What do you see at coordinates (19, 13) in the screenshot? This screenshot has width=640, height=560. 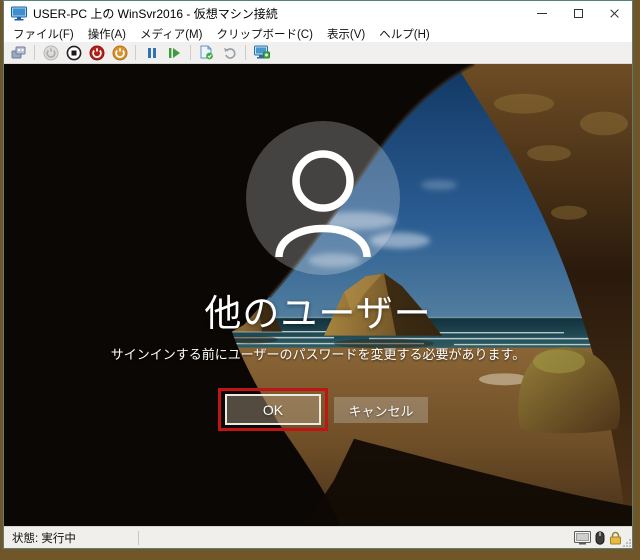 I see `vm-monitor-icon` at bounding box center [19, 13].